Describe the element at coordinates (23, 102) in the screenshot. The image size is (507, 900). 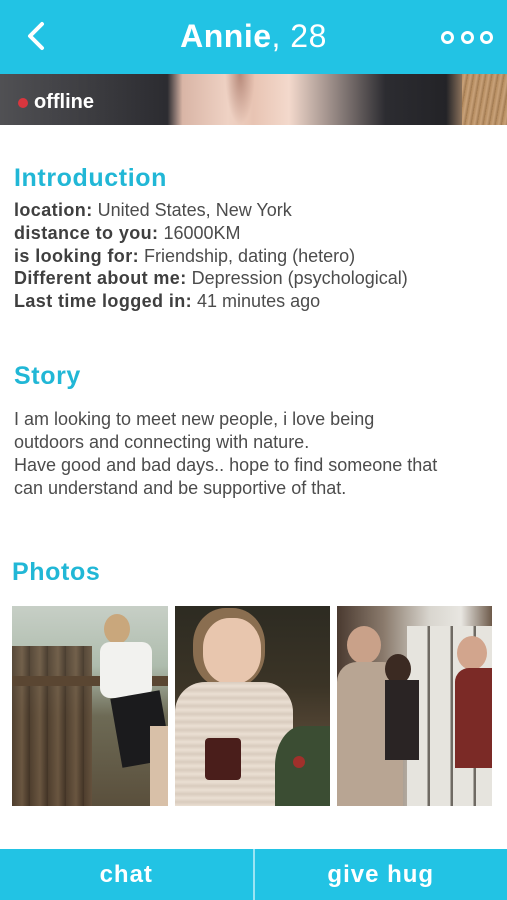
I see `status-dot-icon` at that location.